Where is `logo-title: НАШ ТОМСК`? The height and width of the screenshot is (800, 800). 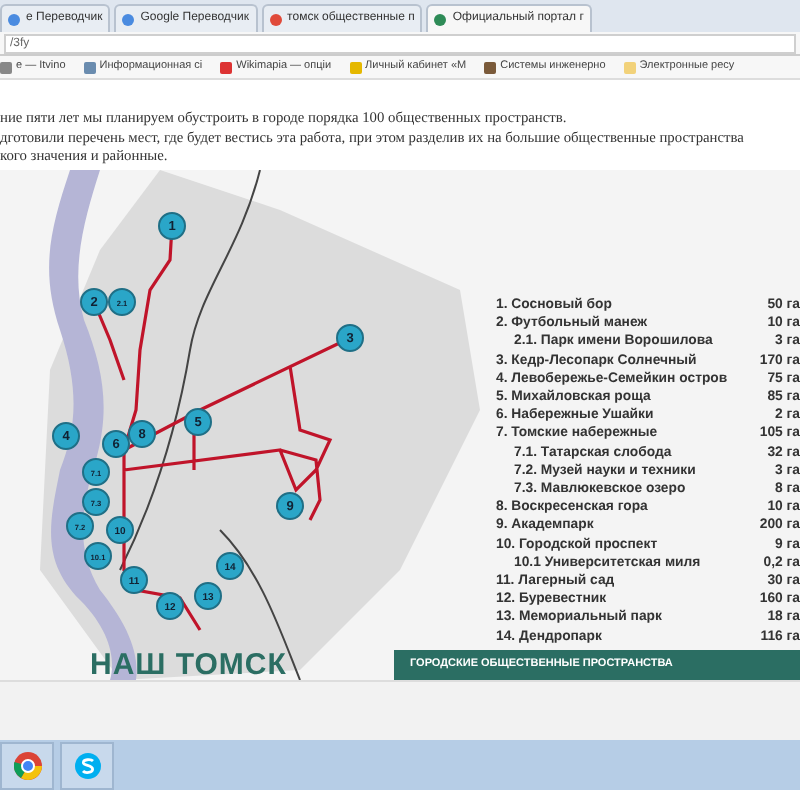 logo-title: НАШ ТОМСК is located at coordinates (188, 665).